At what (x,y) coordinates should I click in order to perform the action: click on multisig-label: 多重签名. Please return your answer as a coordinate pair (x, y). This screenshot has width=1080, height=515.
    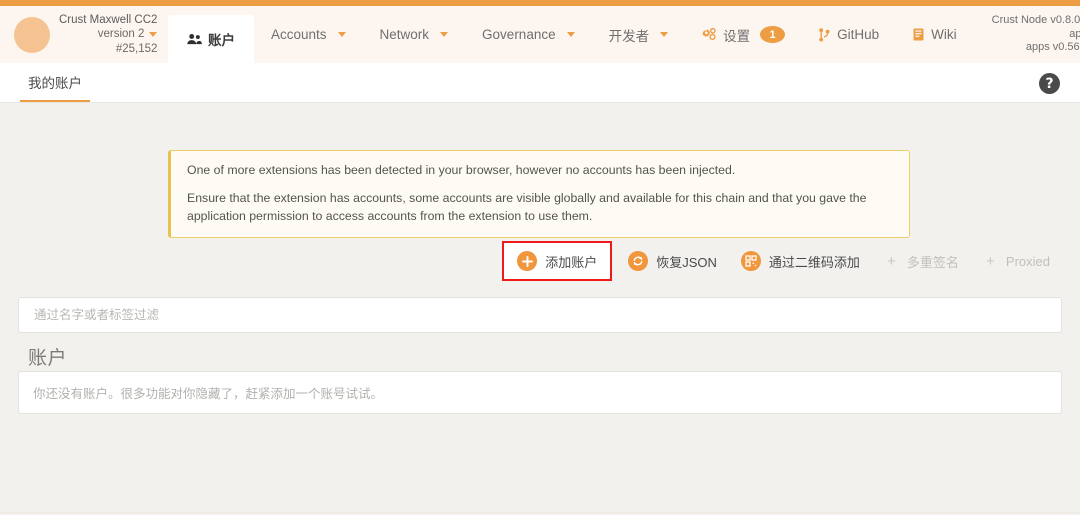
    Looking at the image, I should click on (932, 262).